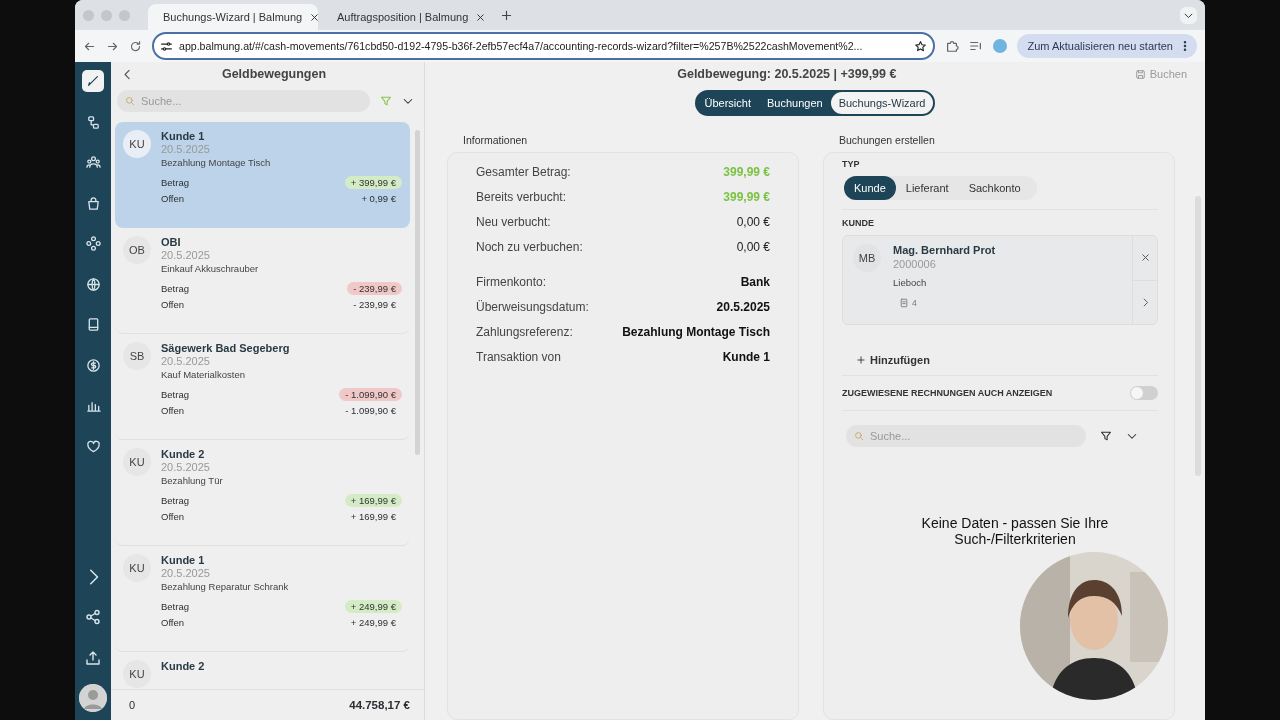 The width and height of the screenshot is (1280, 720). What do you see at coordinates (262, 175) in the screenshot?
I see `transaction-item: KU Kunde 1 20.5.2025 Bezahlung Montage Tisch Betrag + 399,99 € Offen + 0,99 €` at bounding box center [262, 175].